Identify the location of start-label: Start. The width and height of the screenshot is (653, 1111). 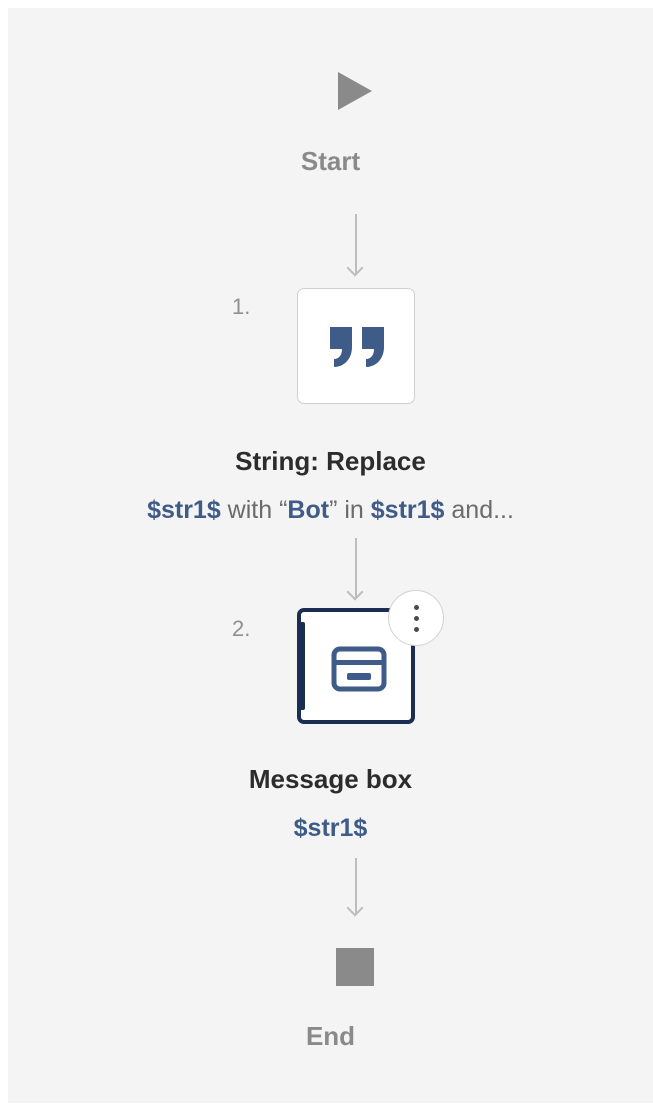
(330, 161).